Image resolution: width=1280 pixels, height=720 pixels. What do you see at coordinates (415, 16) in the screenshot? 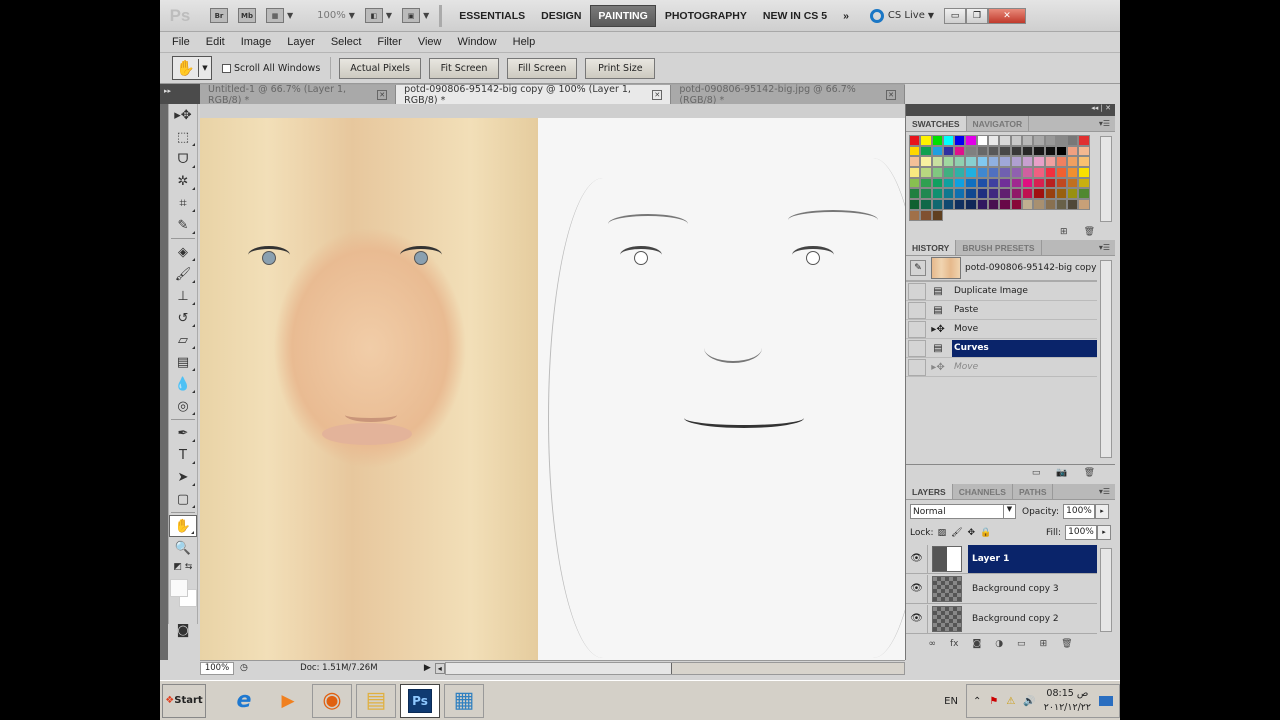
I see `screen-mode-button: ▣ ▼` at bounding box center [415, 16].